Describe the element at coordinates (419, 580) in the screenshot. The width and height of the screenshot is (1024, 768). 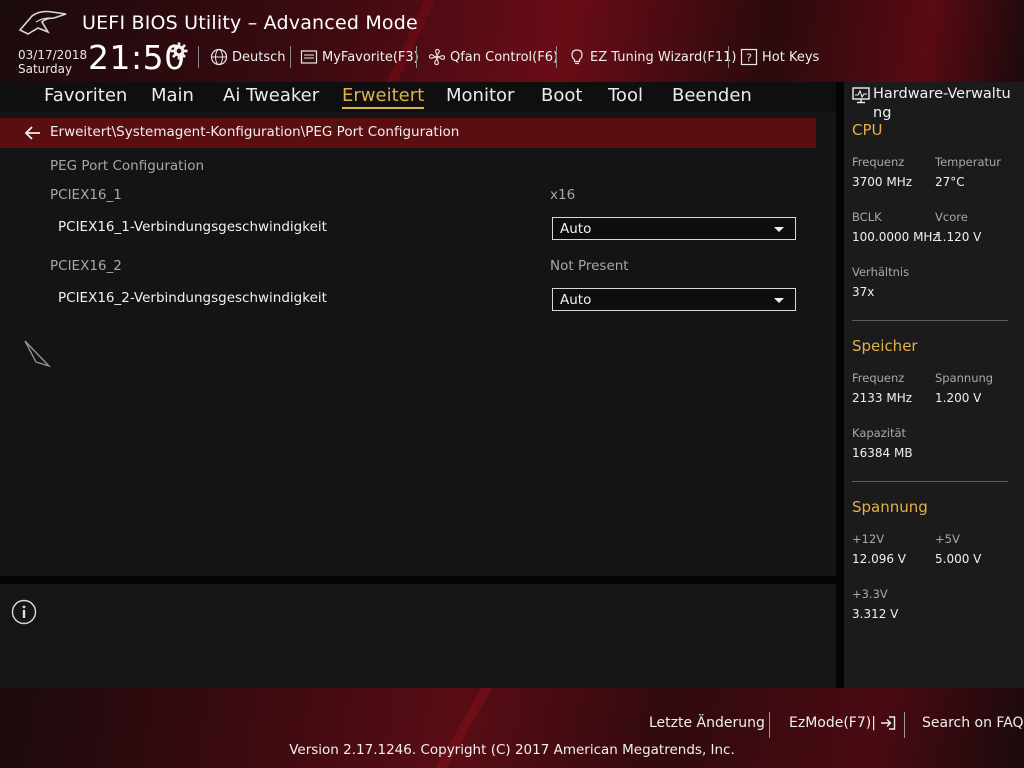
I see `content-divider` at that location.